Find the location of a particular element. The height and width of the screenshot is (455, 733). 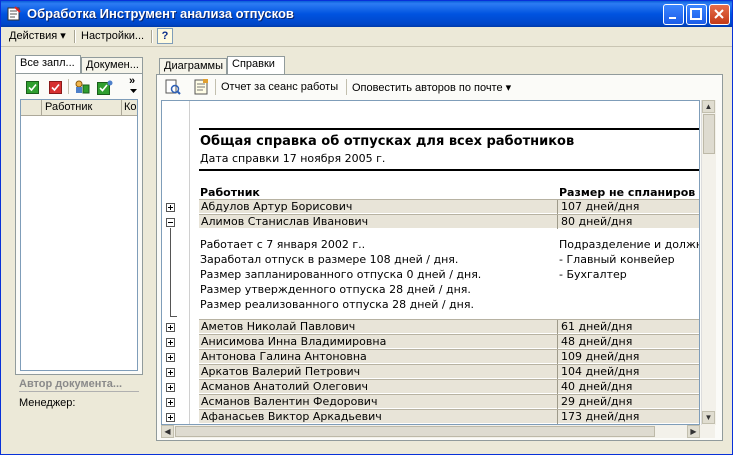

table-row: Анисимова Инна Владимировна 48 дней/дня is located at coordinates (449, 341).